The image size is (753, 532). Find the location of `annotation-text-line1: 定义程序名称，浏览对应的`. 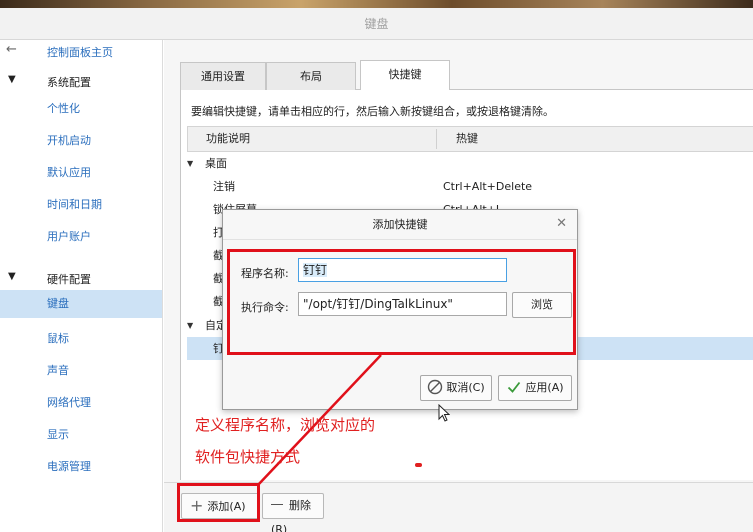

annotation-text-line1: 定义程序名称，浏览对应的 is located at coordinates (285, 425).